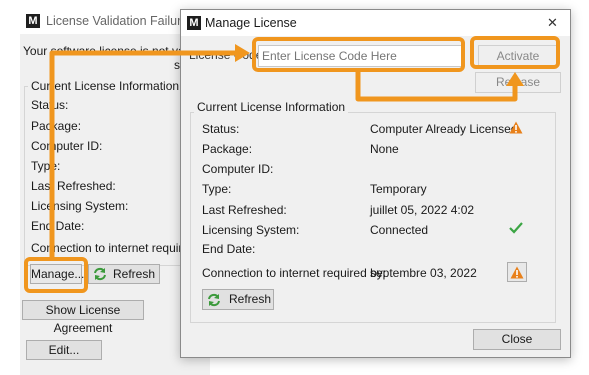 The height and width of the screenshot is (375, 589). Describe the element at coordinates (58, 226) in the screenshot. I see `bg-label-end-date: End Date:` at that location.